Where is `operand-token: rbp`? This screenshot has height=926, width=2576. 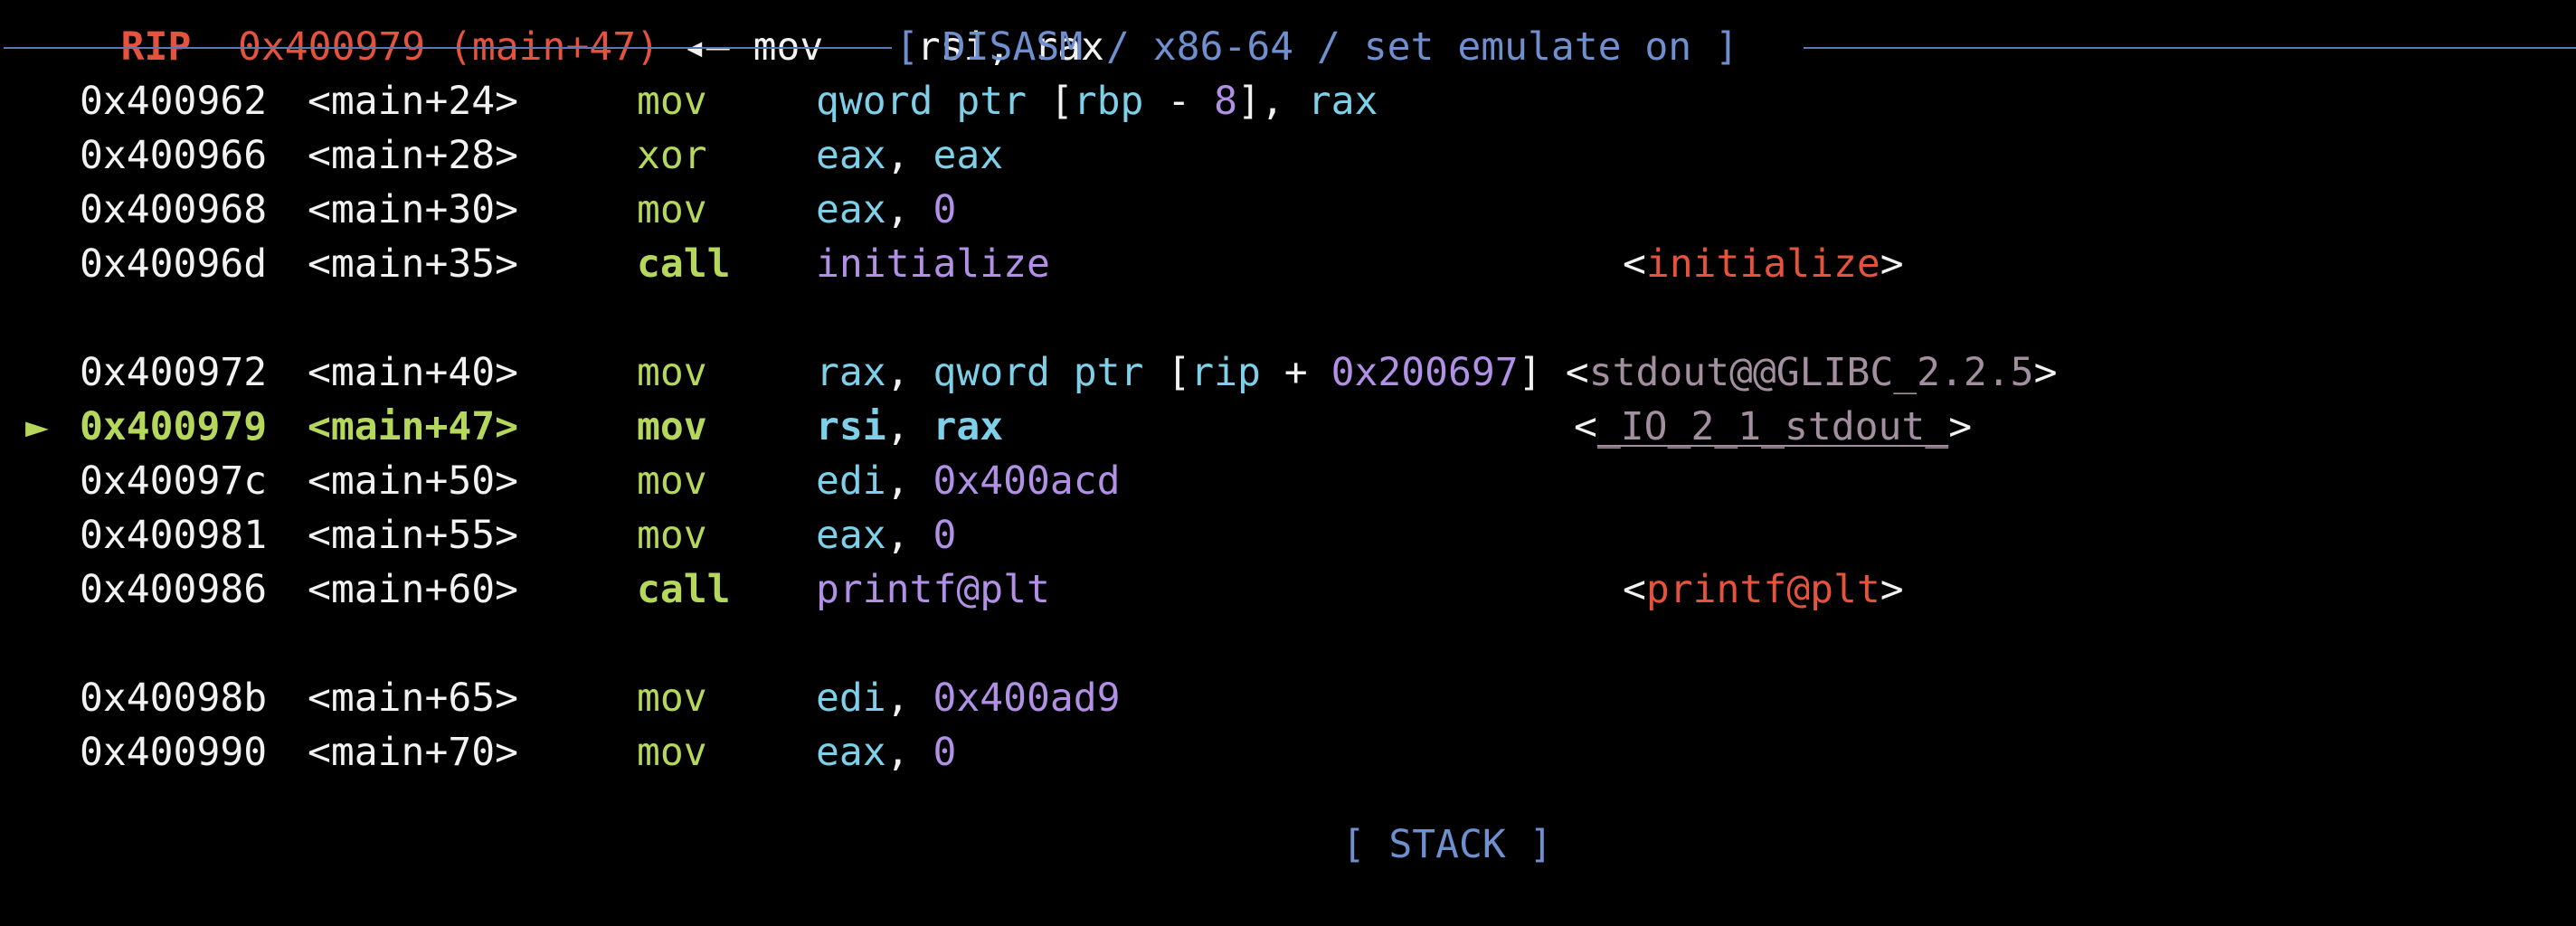 operand-token: rbp is located at coordinates (1108, 101).